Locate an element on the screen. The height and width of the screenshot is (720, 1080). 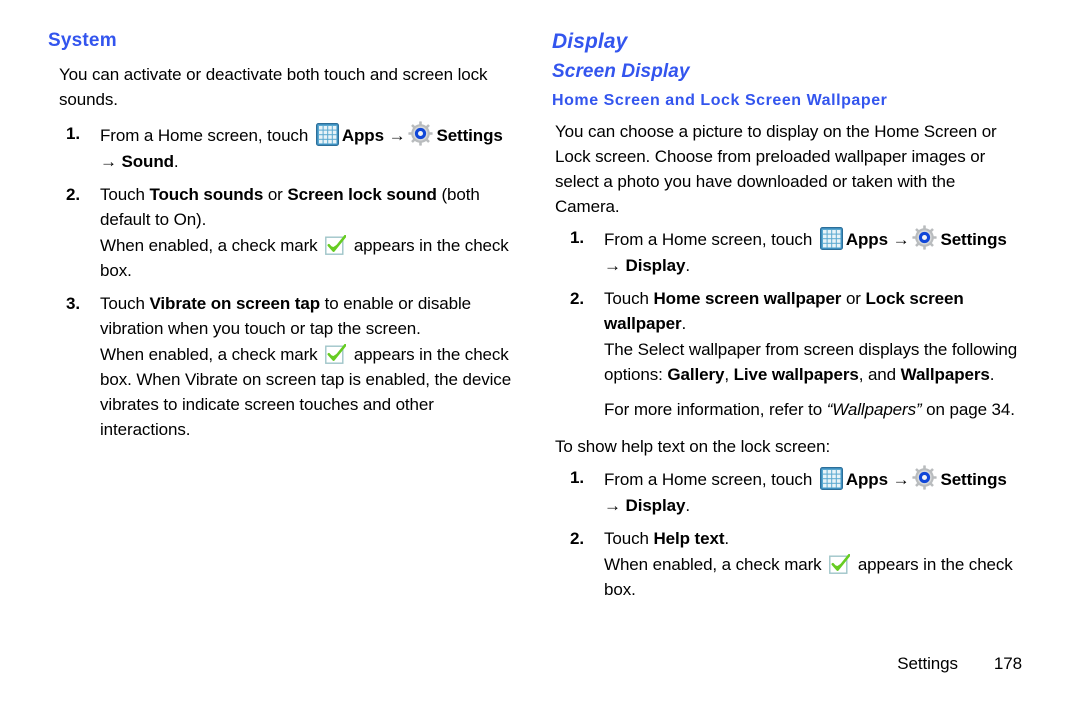
footer-section-label: Settings is located at coordinates (927, 663).